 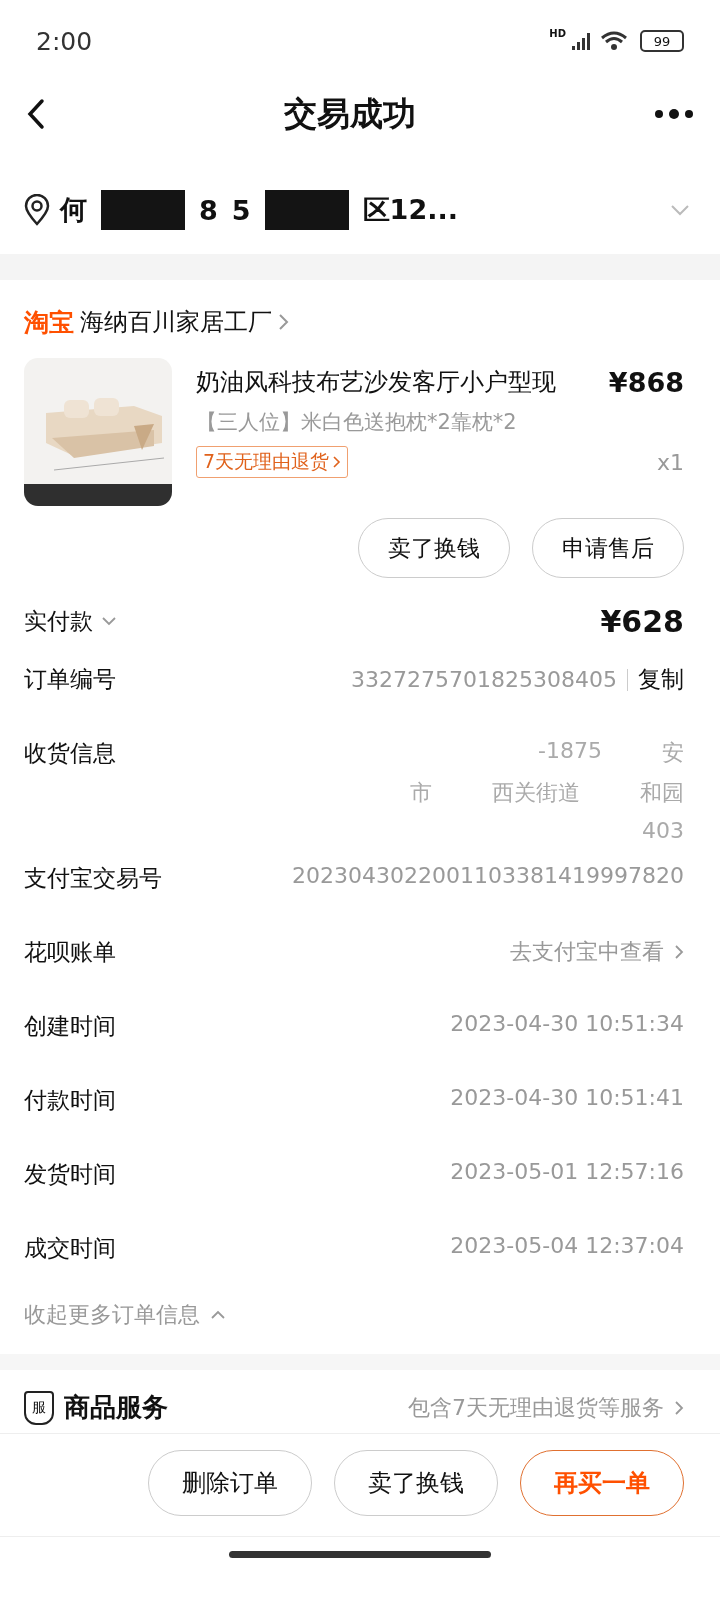 What do you see at coordinates (434, 548) in the screenshot?
I see `action-button: 卖了换钱` at bounding box center [434, 548].